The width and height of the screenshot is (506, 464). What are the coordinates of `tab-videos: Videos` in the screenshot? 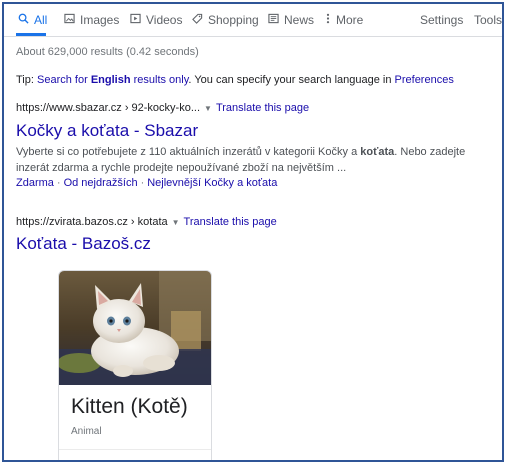 It's located at (155, 20).